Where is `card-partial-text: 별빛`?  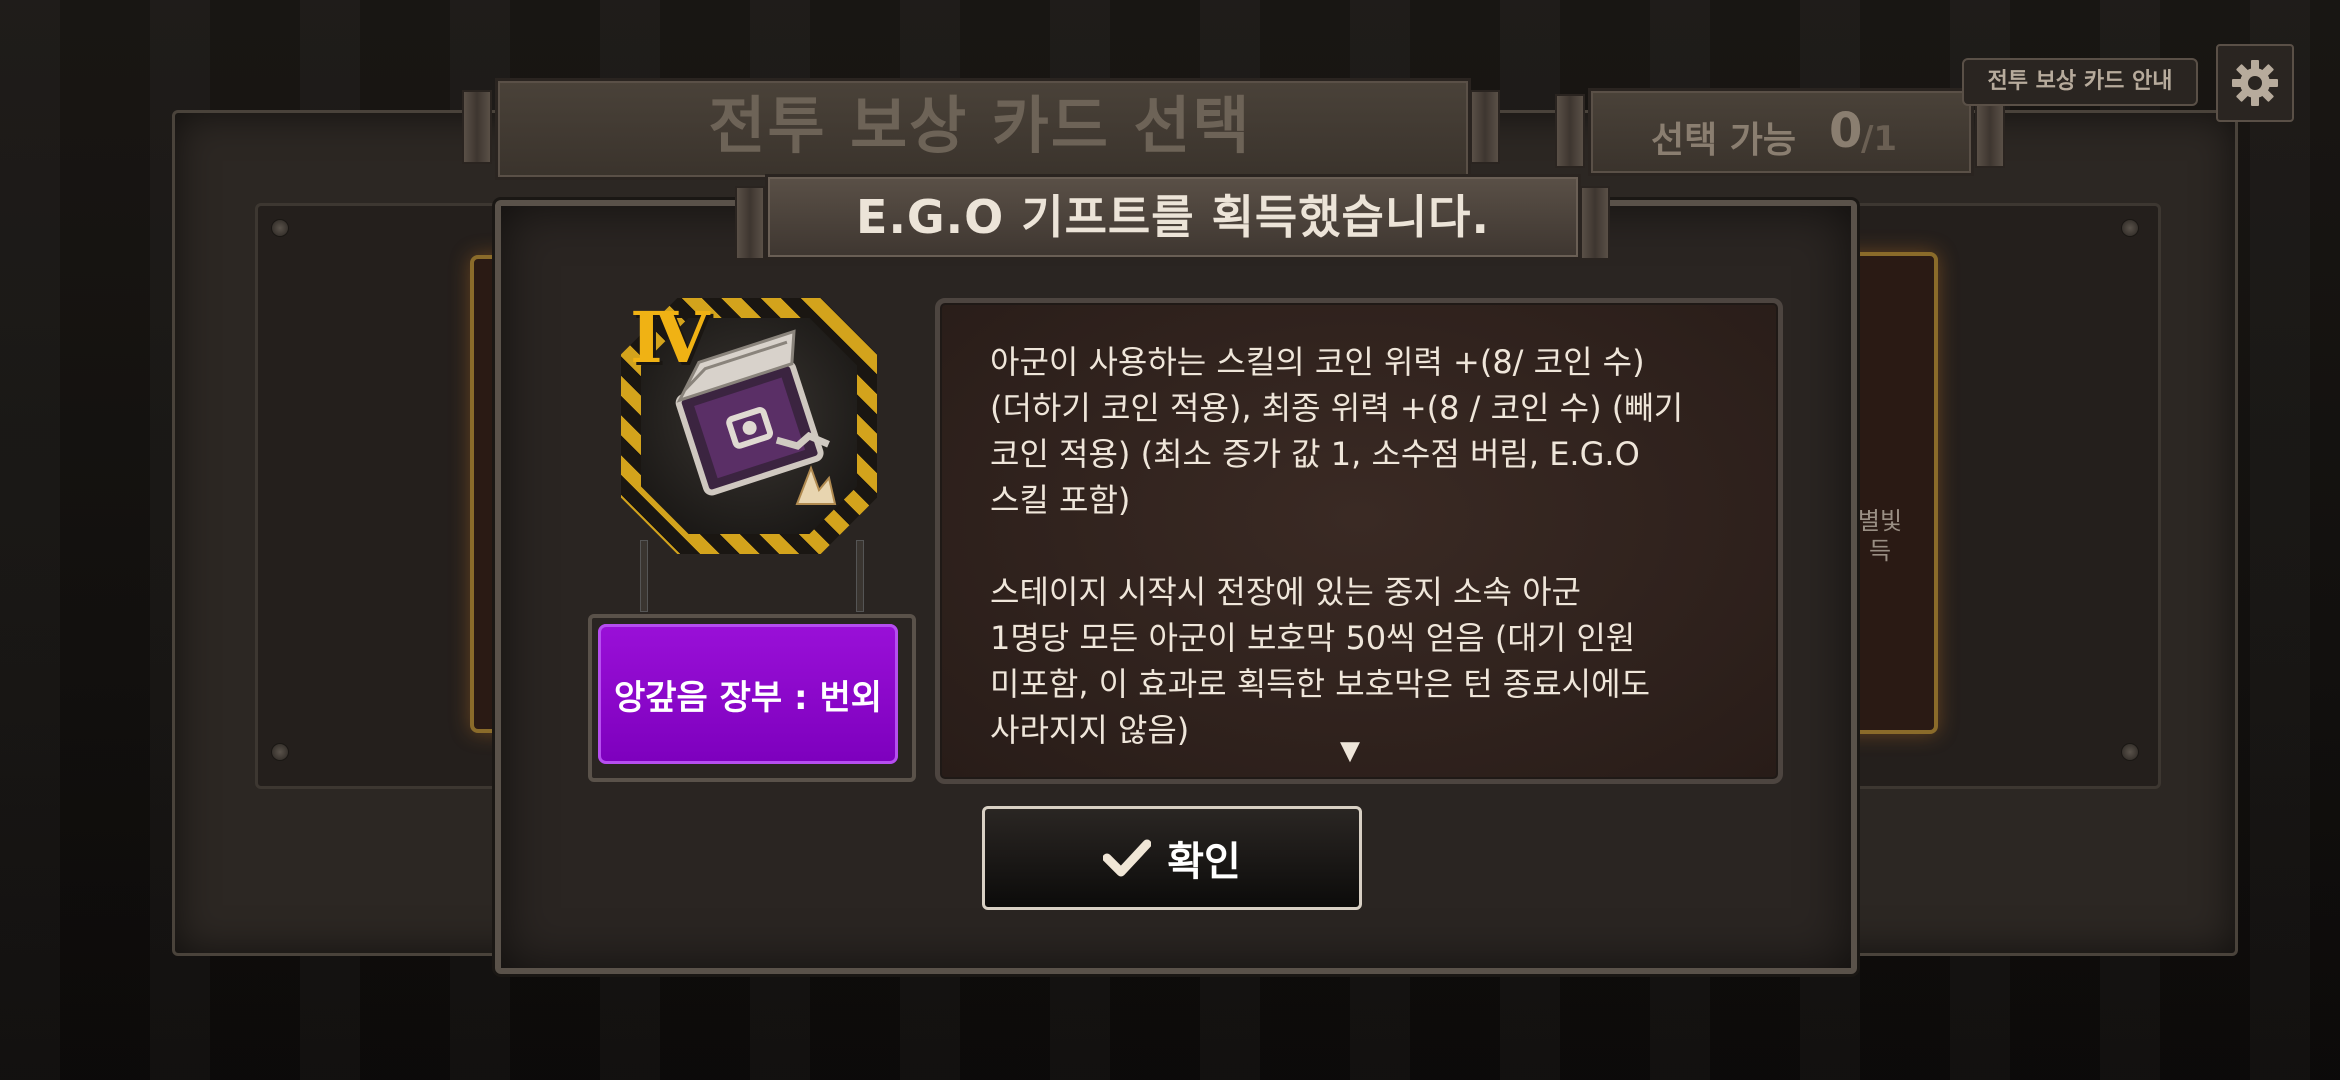
card-partial-text: 별빛 is located at coordinates (1880, 521).